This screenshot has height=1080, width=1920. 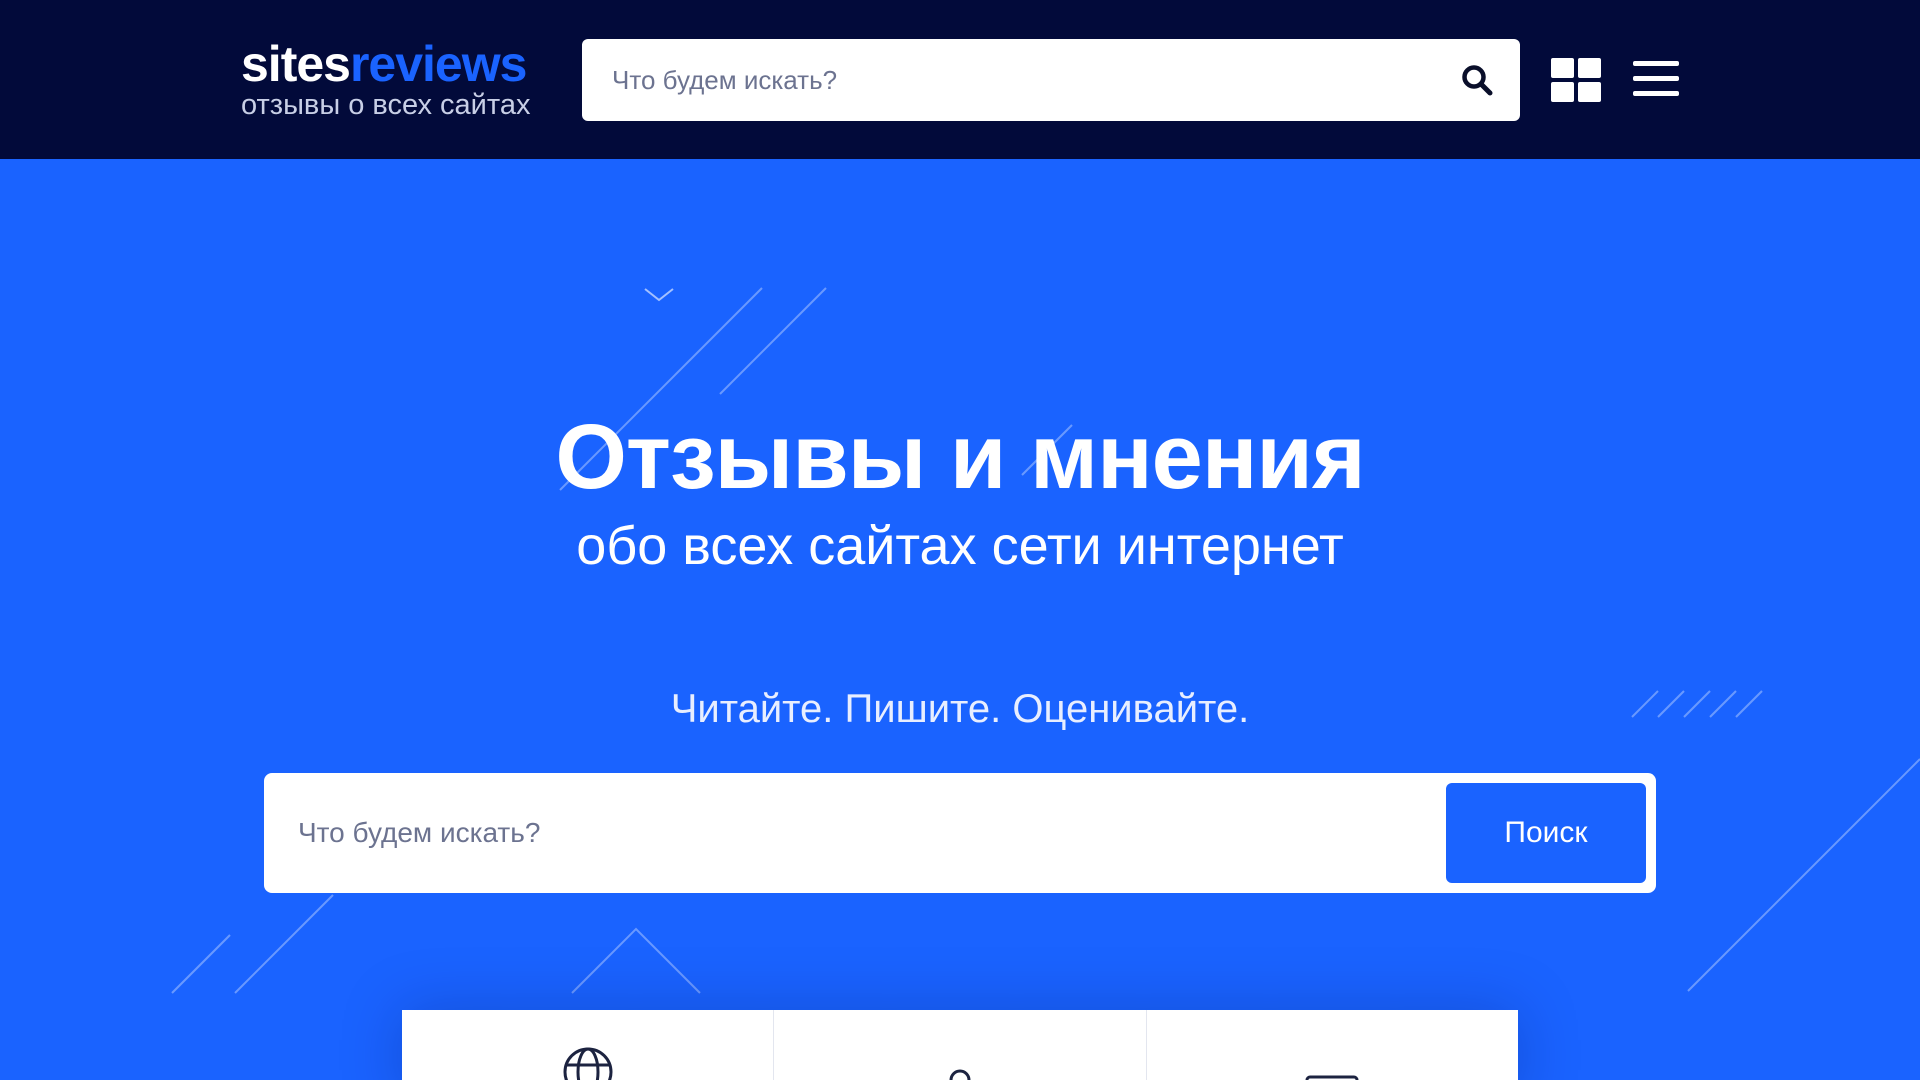 What do you see at coordinates (1477, 80) in the screenshot?
I see `search-icon` at bounding box center [1477, 80].